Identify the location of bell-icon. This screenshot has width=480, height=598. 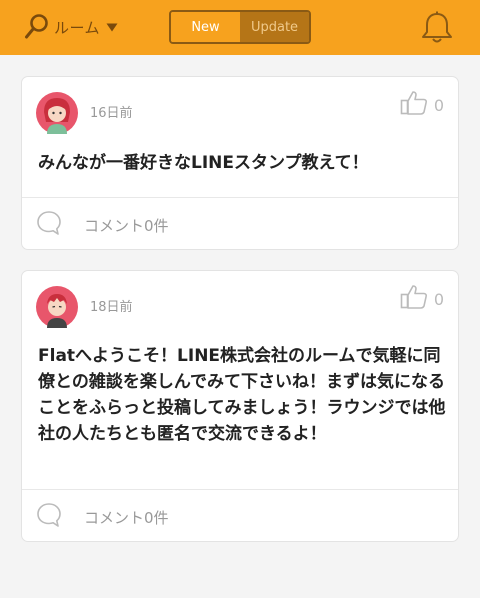
(437, 30).